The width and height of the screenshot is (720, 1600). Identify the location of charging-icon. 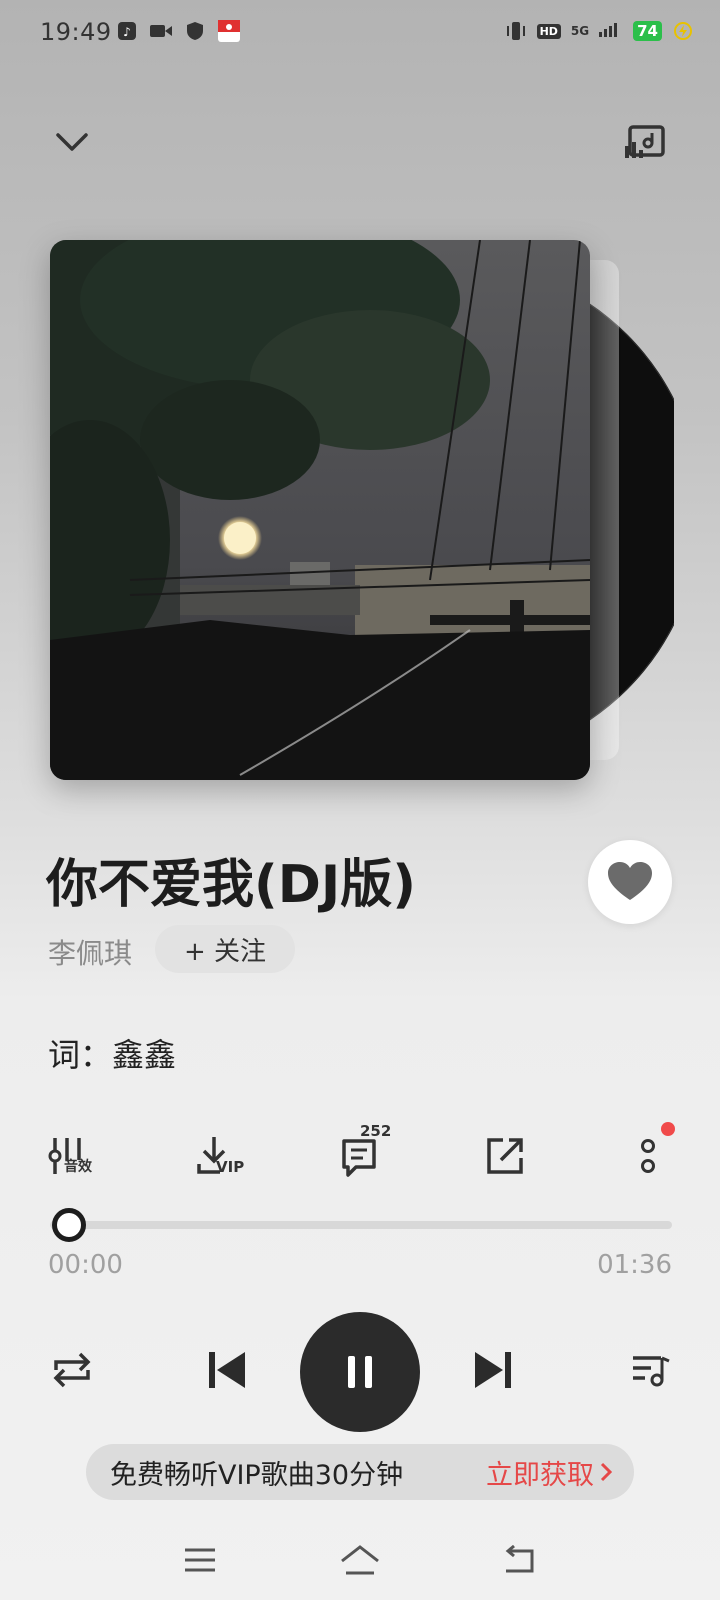
(683, 31).